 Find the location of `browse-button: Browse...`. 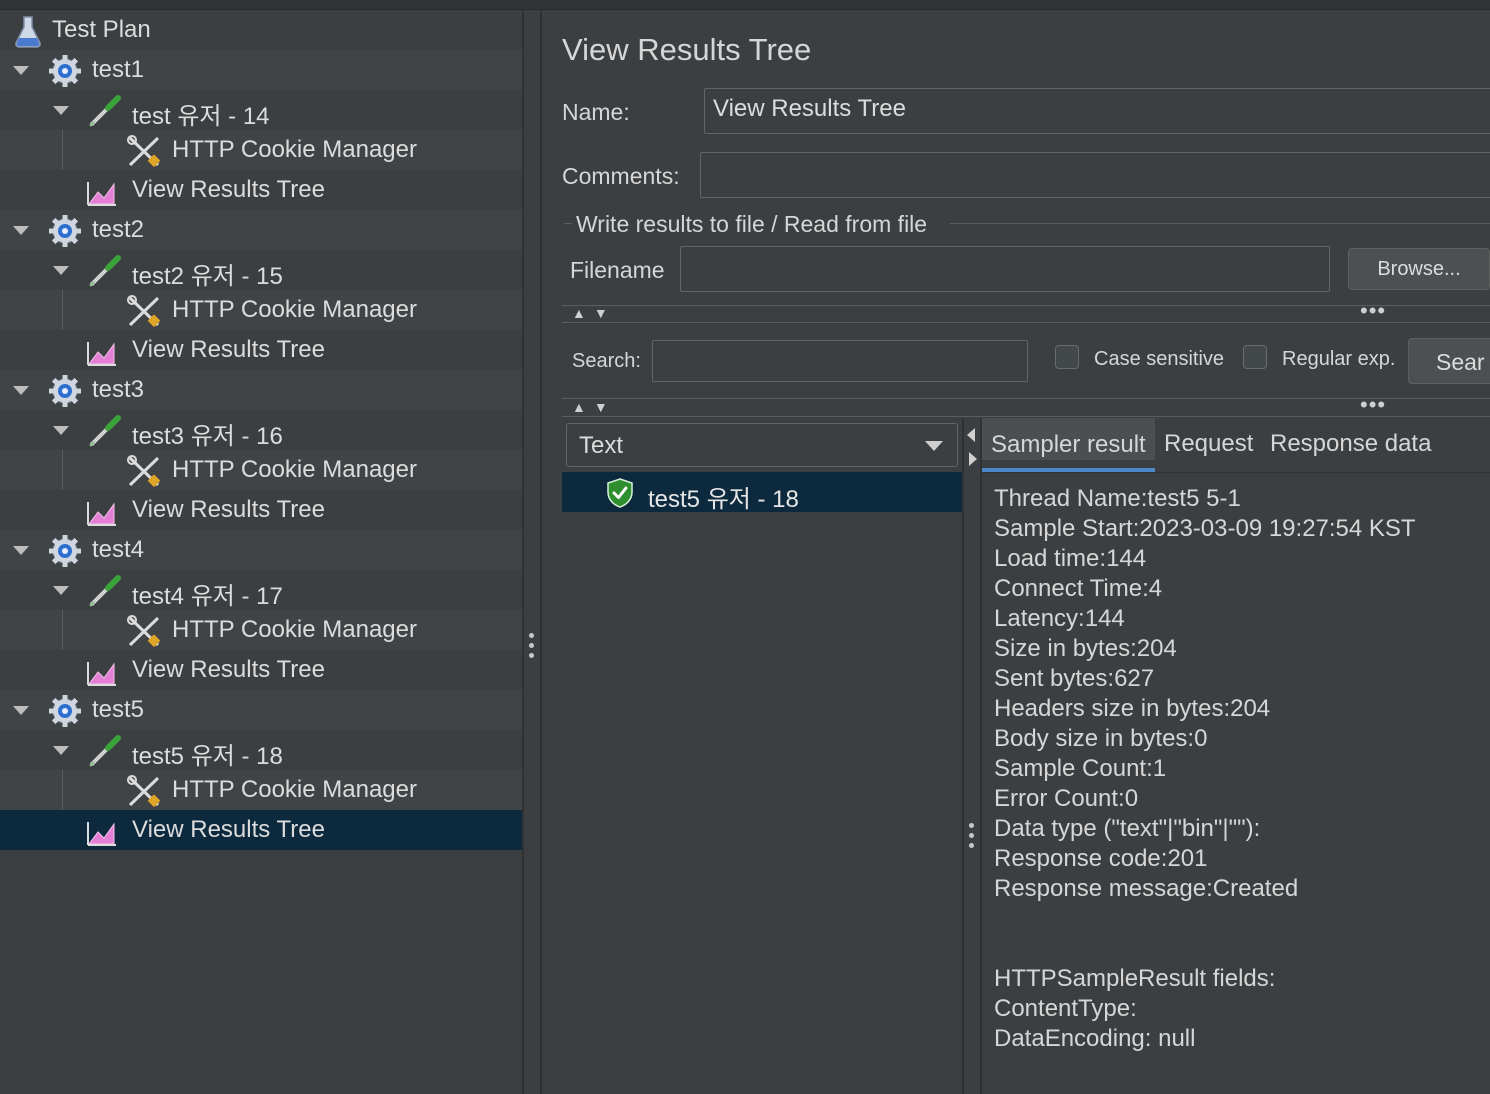

browse-button: Browse... is located at coordinates (1419, 269).